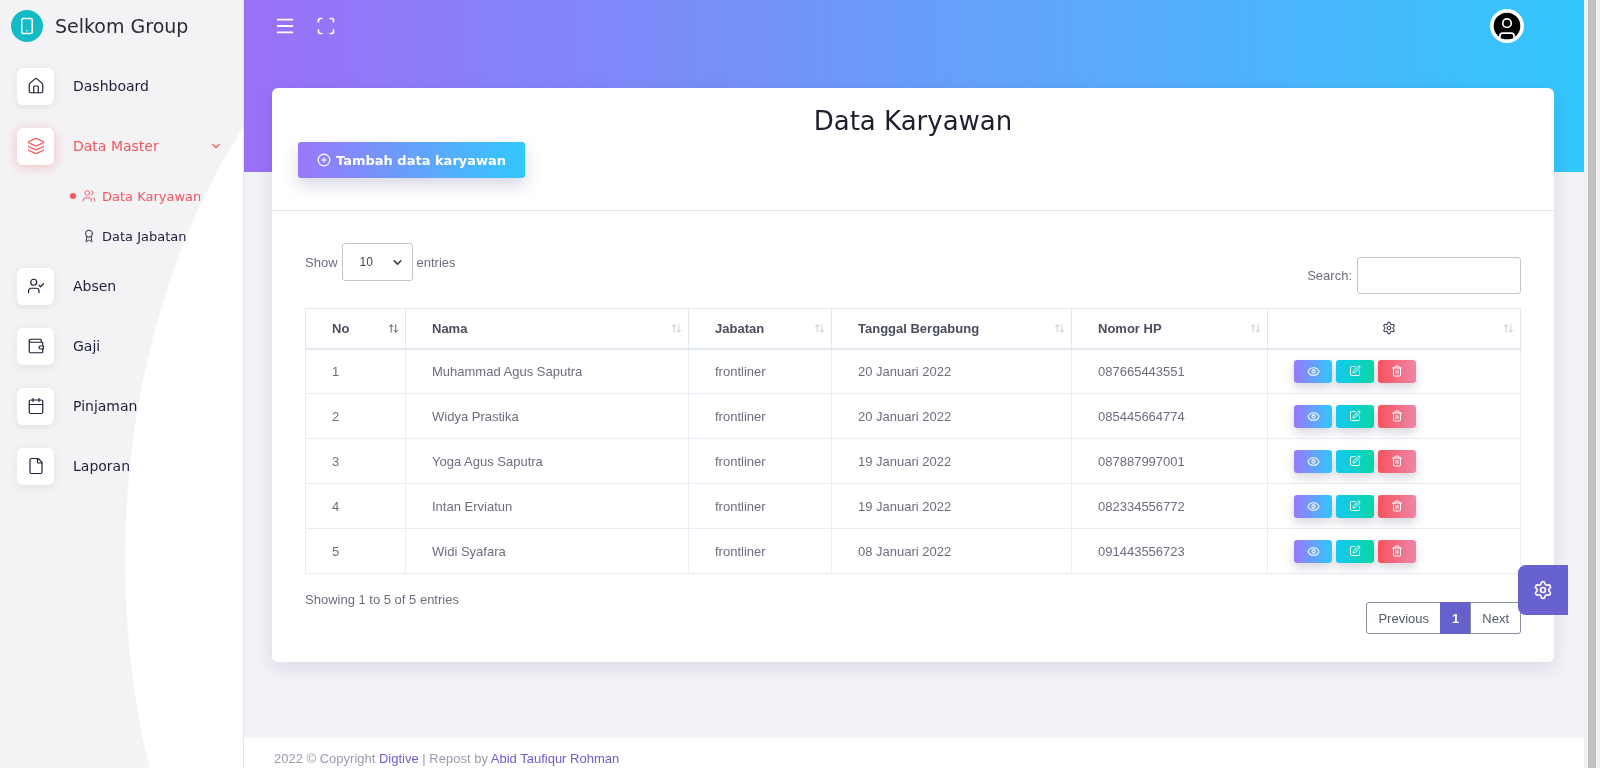 The width and height of the screenshot is (1600, 768). I want to click on sidebar-item: Absen, so click(121, 286).